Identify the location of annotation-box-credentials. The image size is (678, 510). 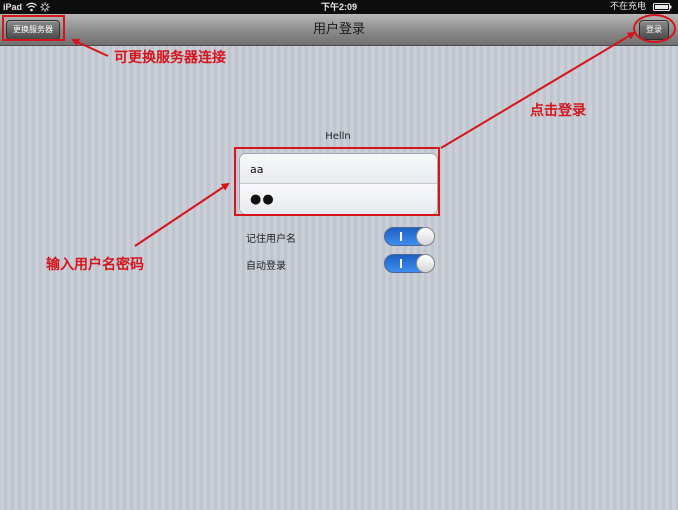
(337, 181).